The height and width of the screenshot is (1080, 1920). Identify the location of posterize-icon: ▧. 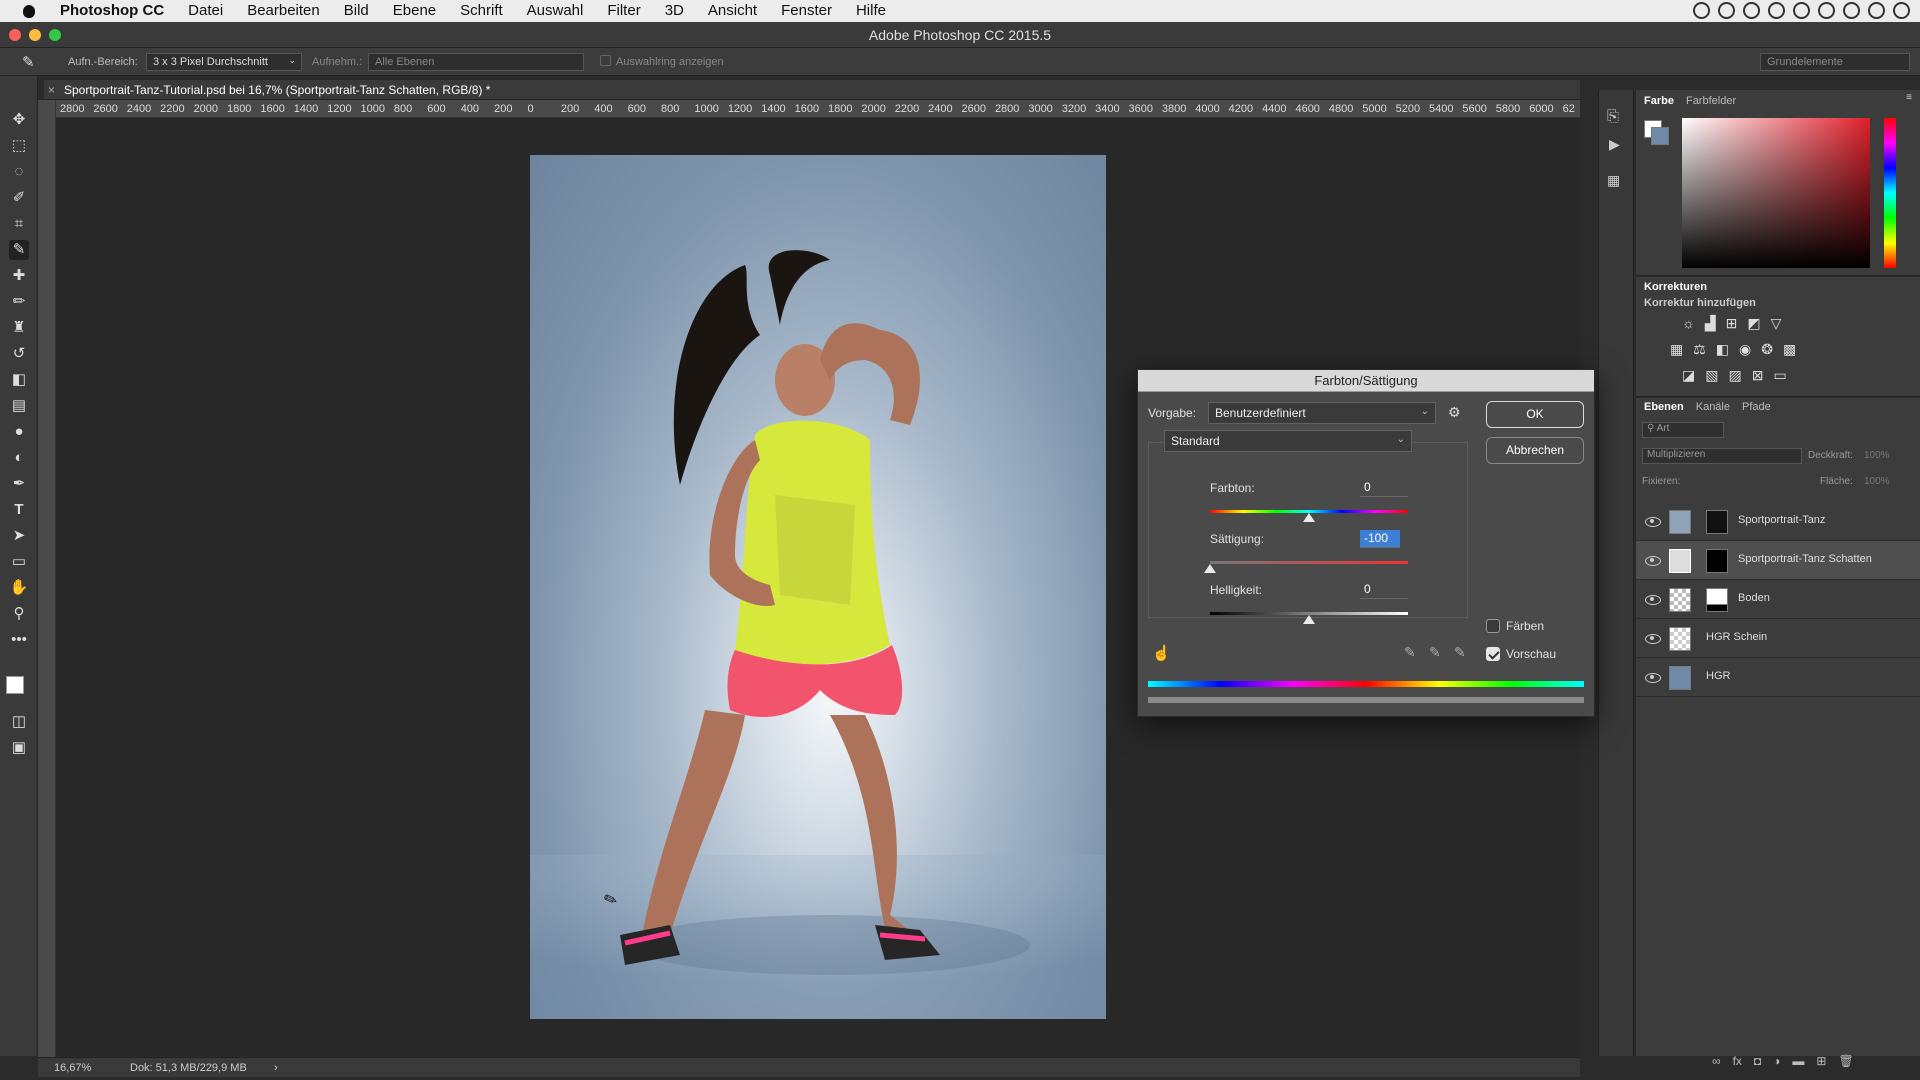
(1711, 375).